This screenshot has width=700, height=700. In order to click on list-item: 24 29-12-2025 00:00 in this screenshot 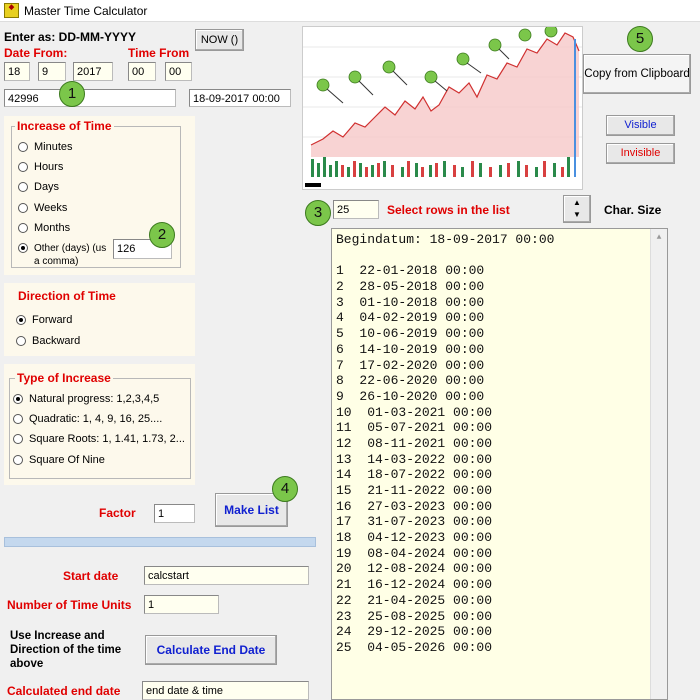, I will do `click(491, 632)`.